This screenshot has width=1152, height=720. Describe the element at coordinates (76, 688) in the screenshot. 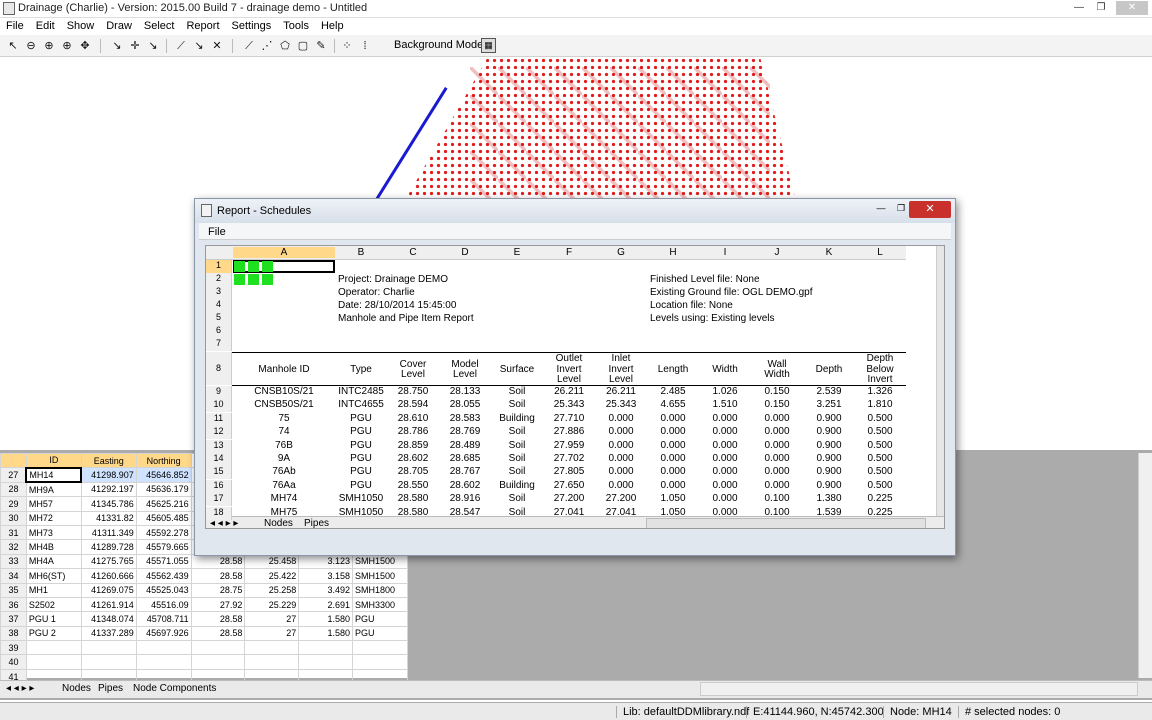

I see `tab-nodes: Nodes` at that location.